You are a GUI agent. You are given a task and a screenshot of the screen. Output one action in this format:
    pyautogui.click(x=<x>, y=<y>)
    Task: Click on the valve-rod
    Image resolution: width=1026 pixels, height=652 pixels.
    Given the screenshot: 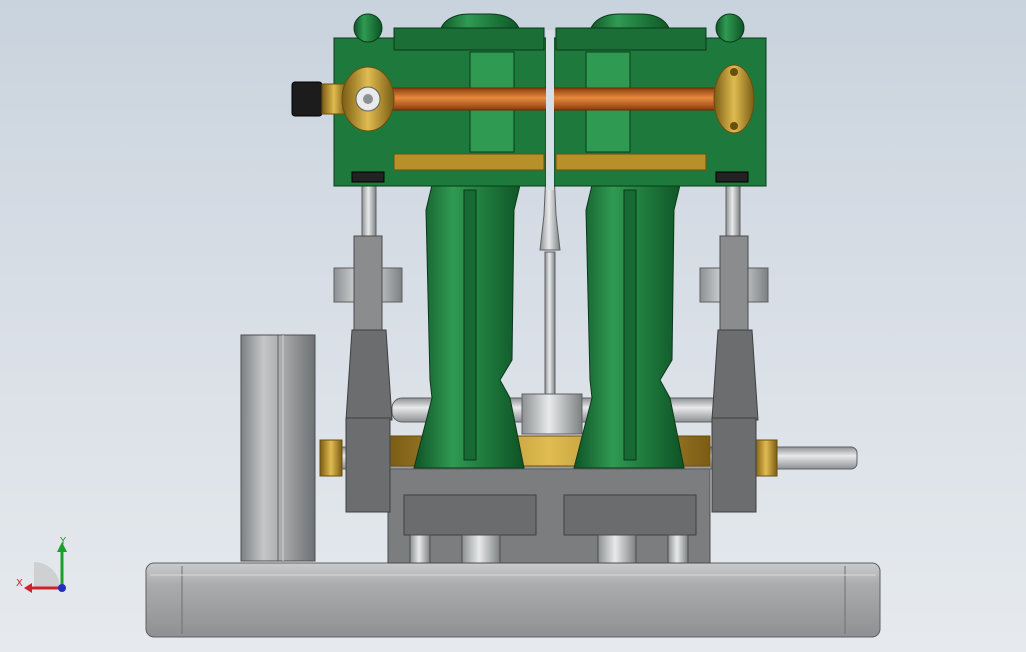 What is the action you would take?
    pyautogui.click(x=552, y=303)
    